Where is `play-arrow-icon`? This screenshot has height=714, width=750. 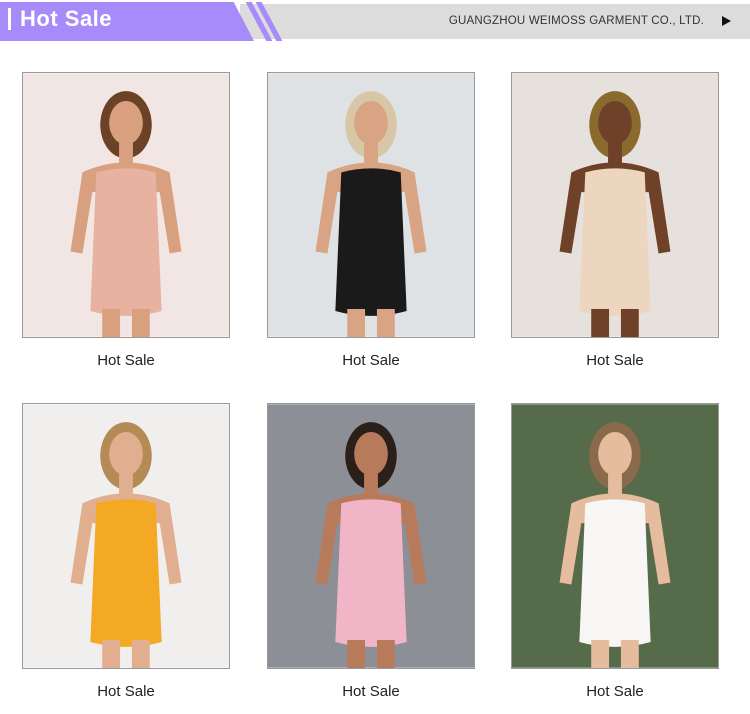 play-arrow-icon is located at coordinates (726, 21).